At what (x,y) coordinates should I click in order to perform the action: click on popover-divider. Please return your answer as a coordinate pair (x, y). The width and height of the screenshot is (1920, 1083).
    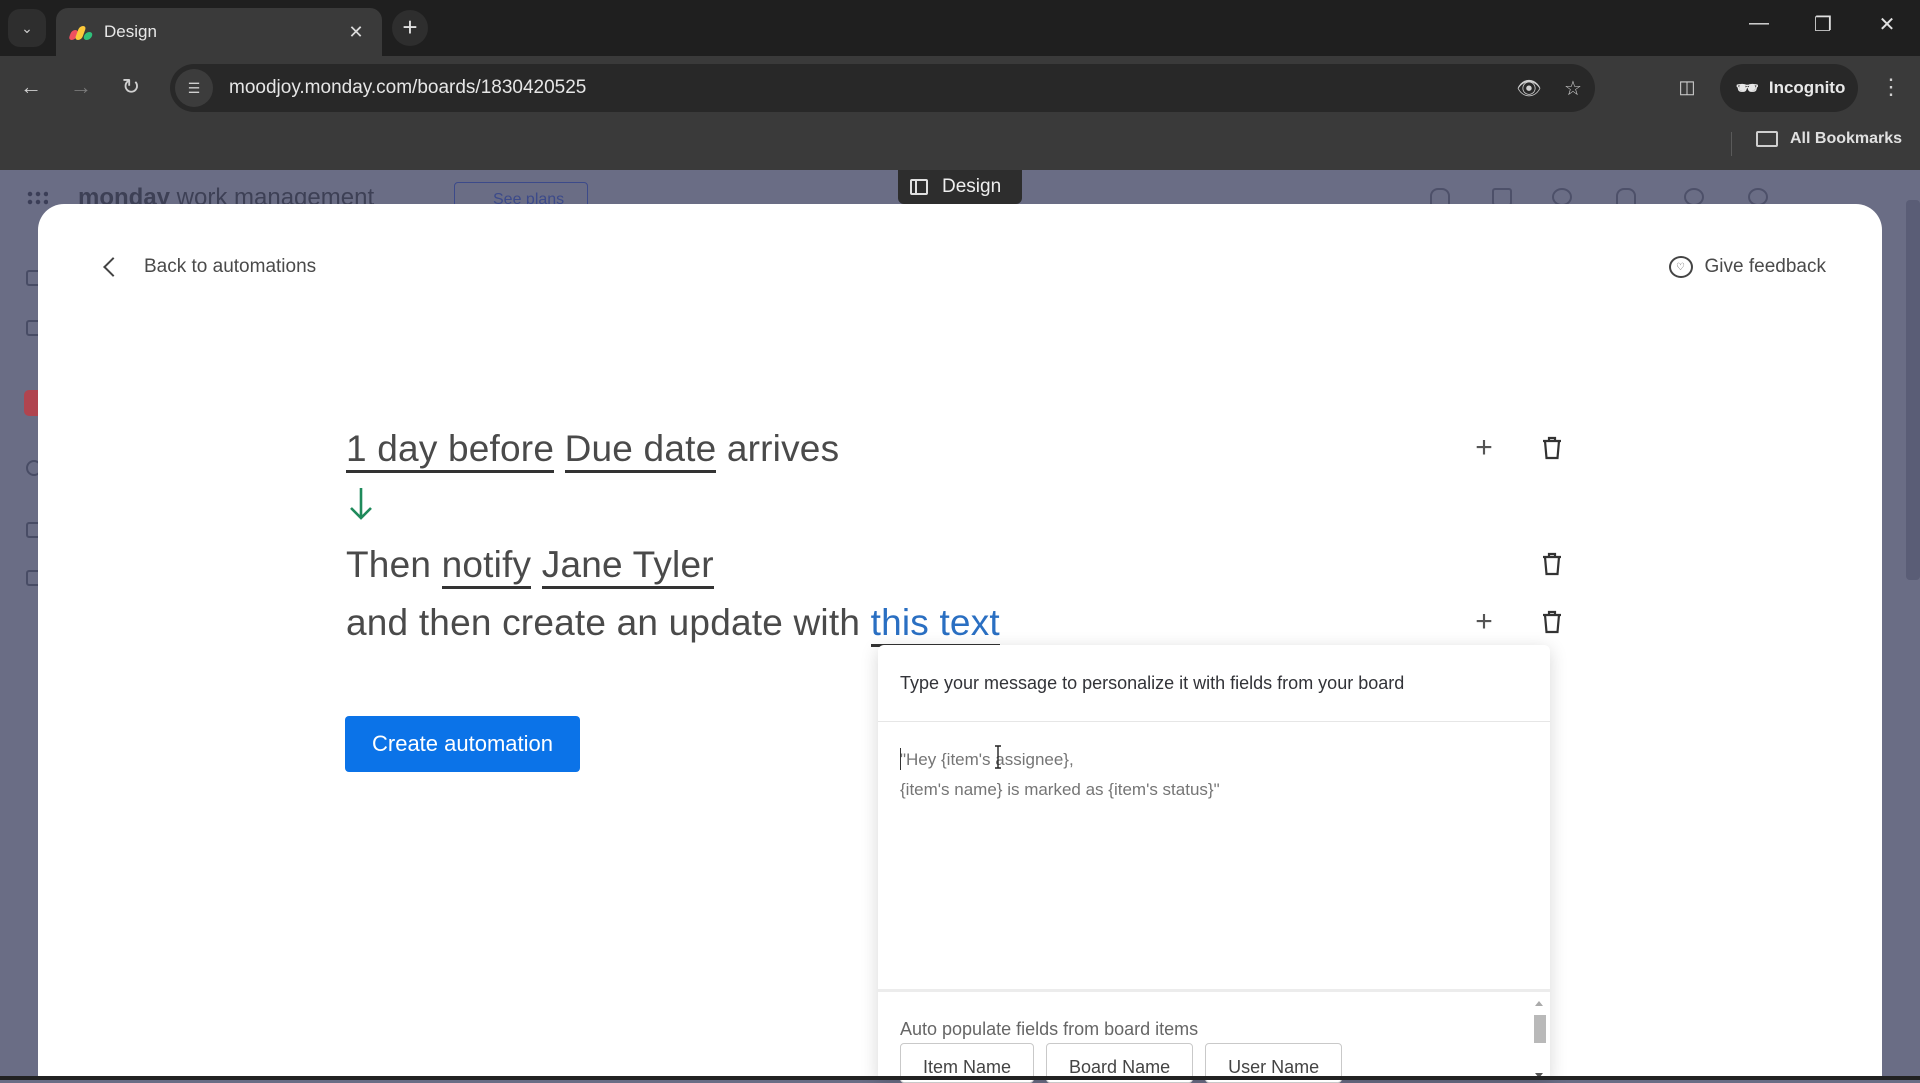
    Looking at the image, I should click on (1214, 721).